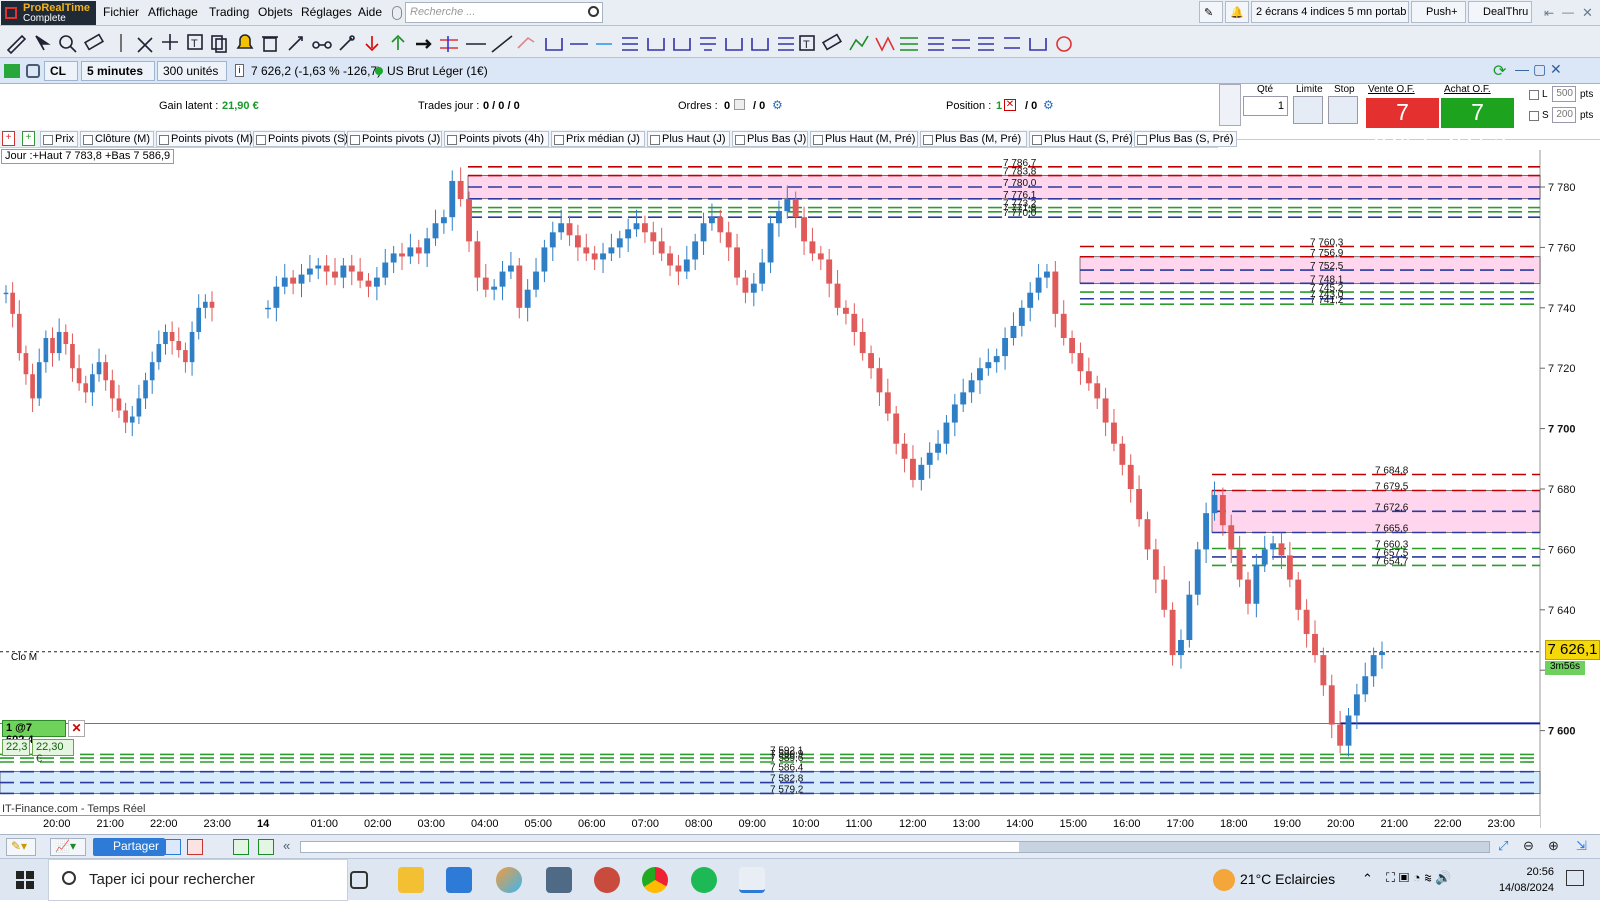  Describe the element at coordinates (76, 728) in the screenshot. I see `close-position-icon: ✕` at that location.